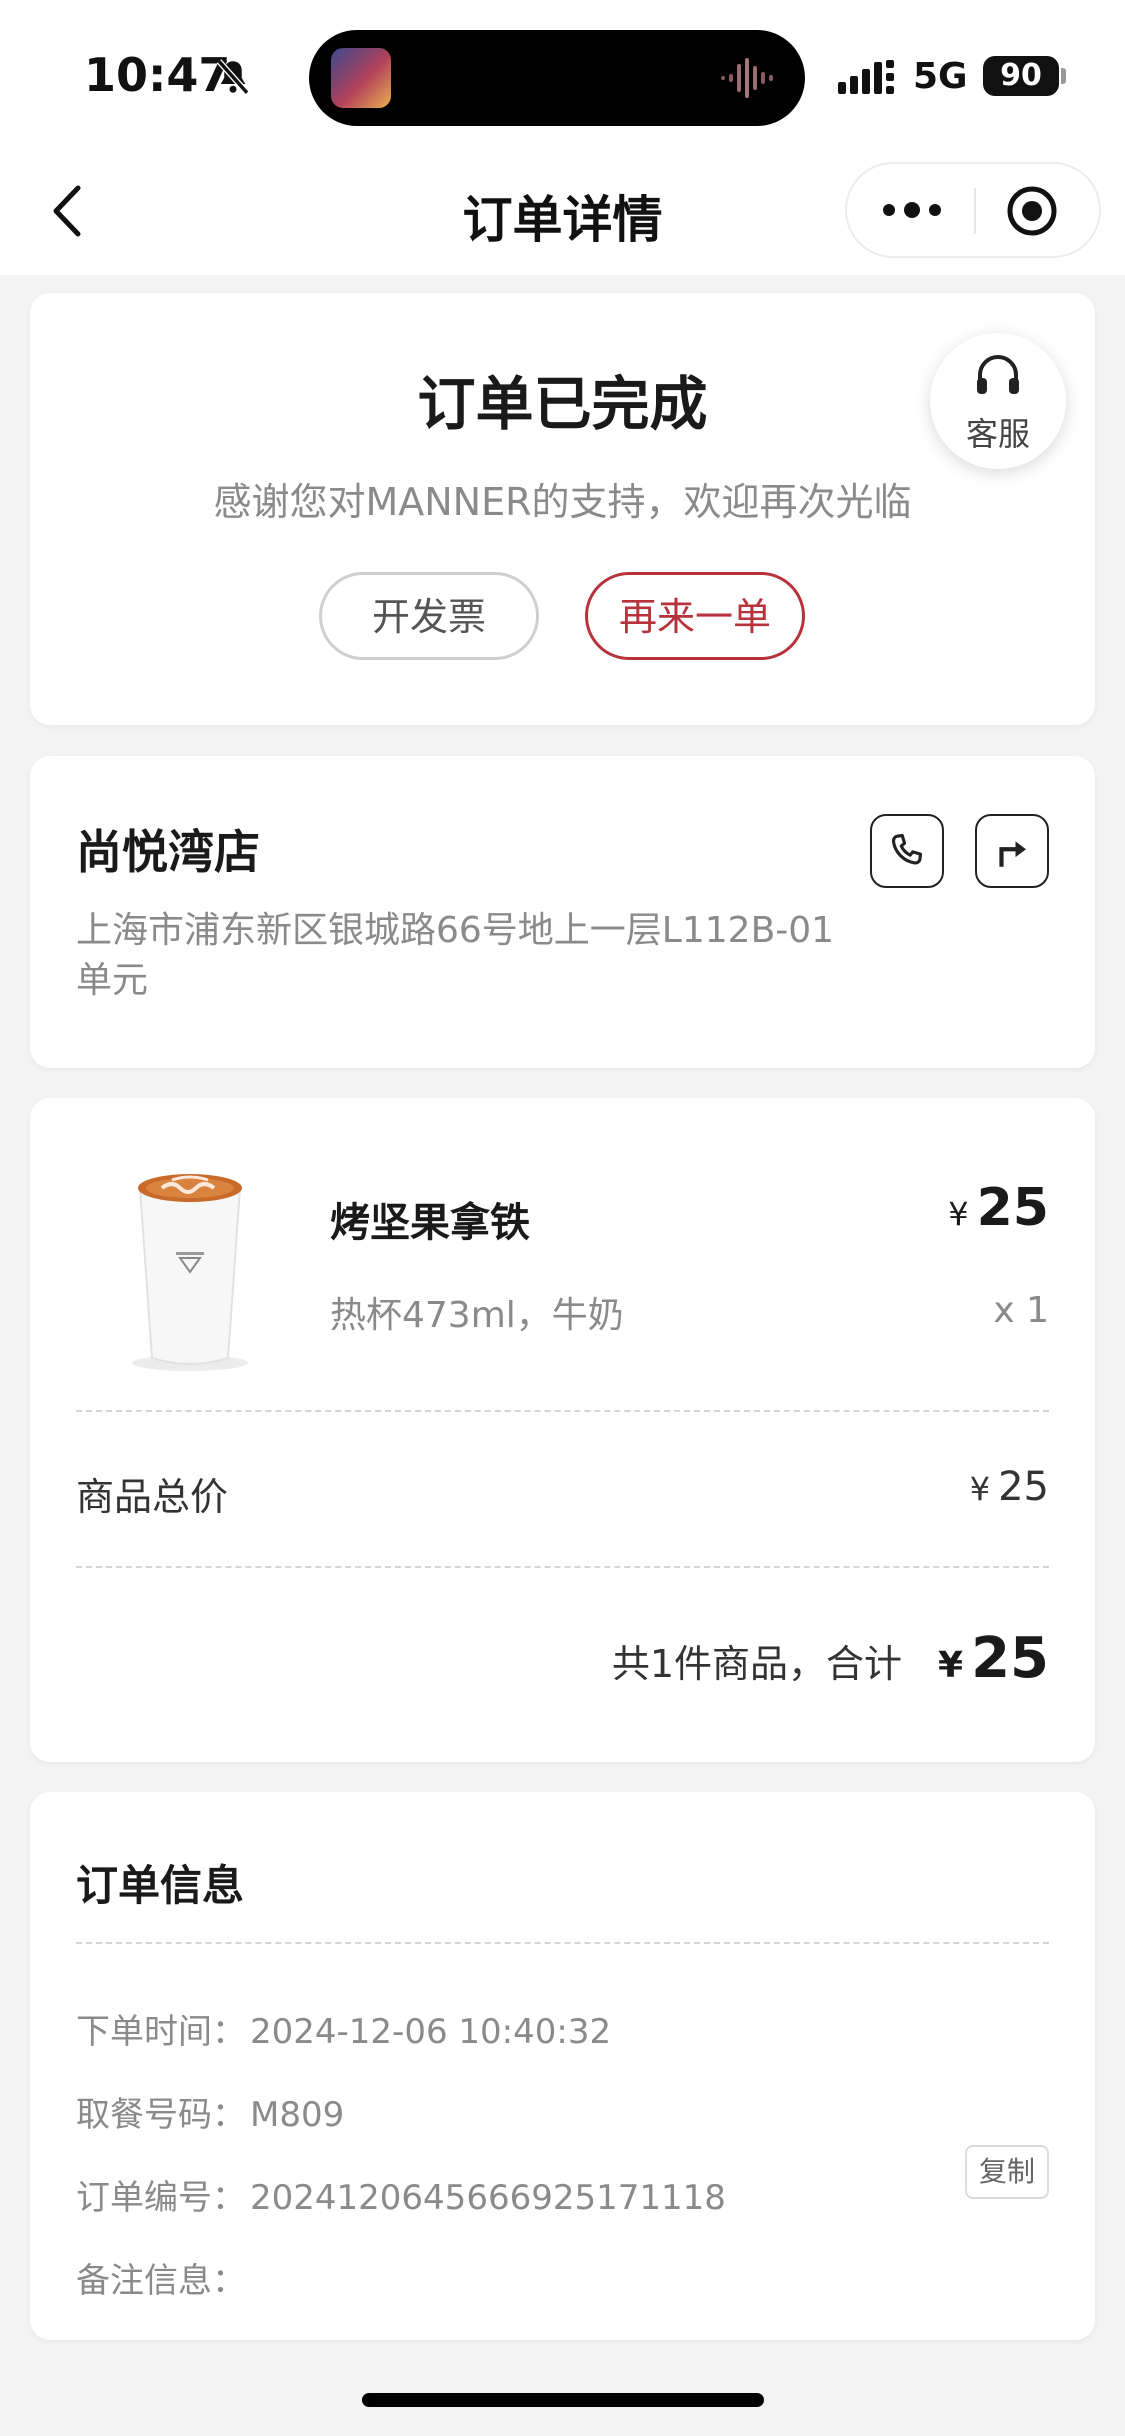  I want to click on miniapp-capsule, so click(973, 210).